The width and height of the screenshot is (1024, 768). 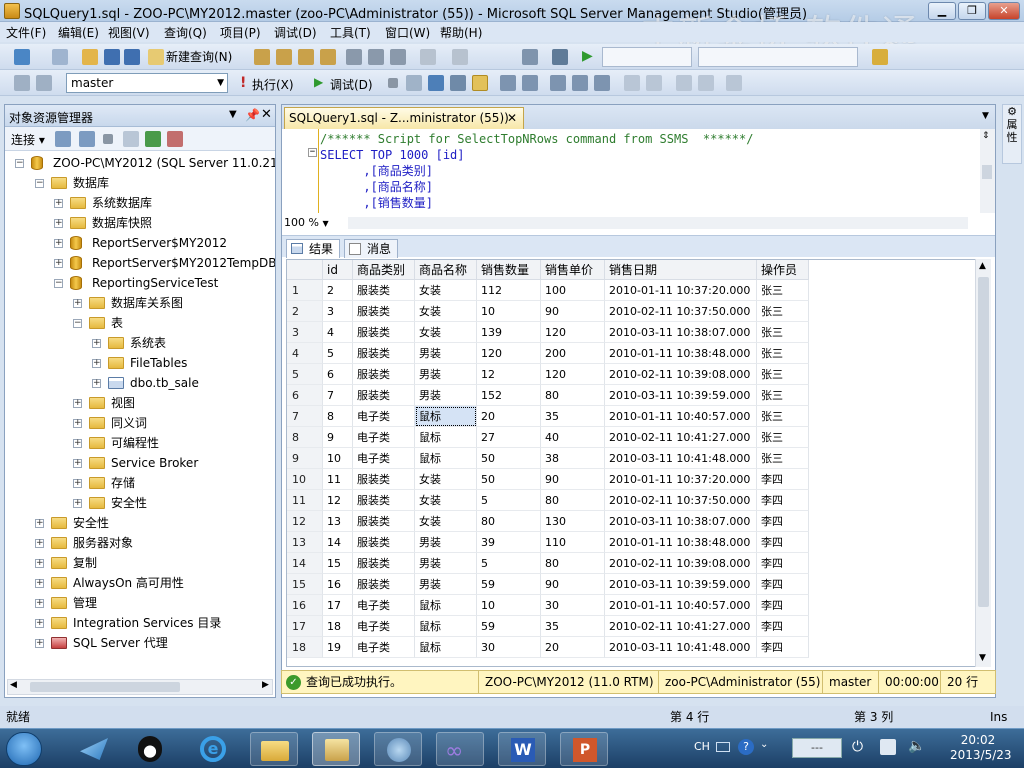 I want to click on analysis-query-icon, so click(x=284, y=57).